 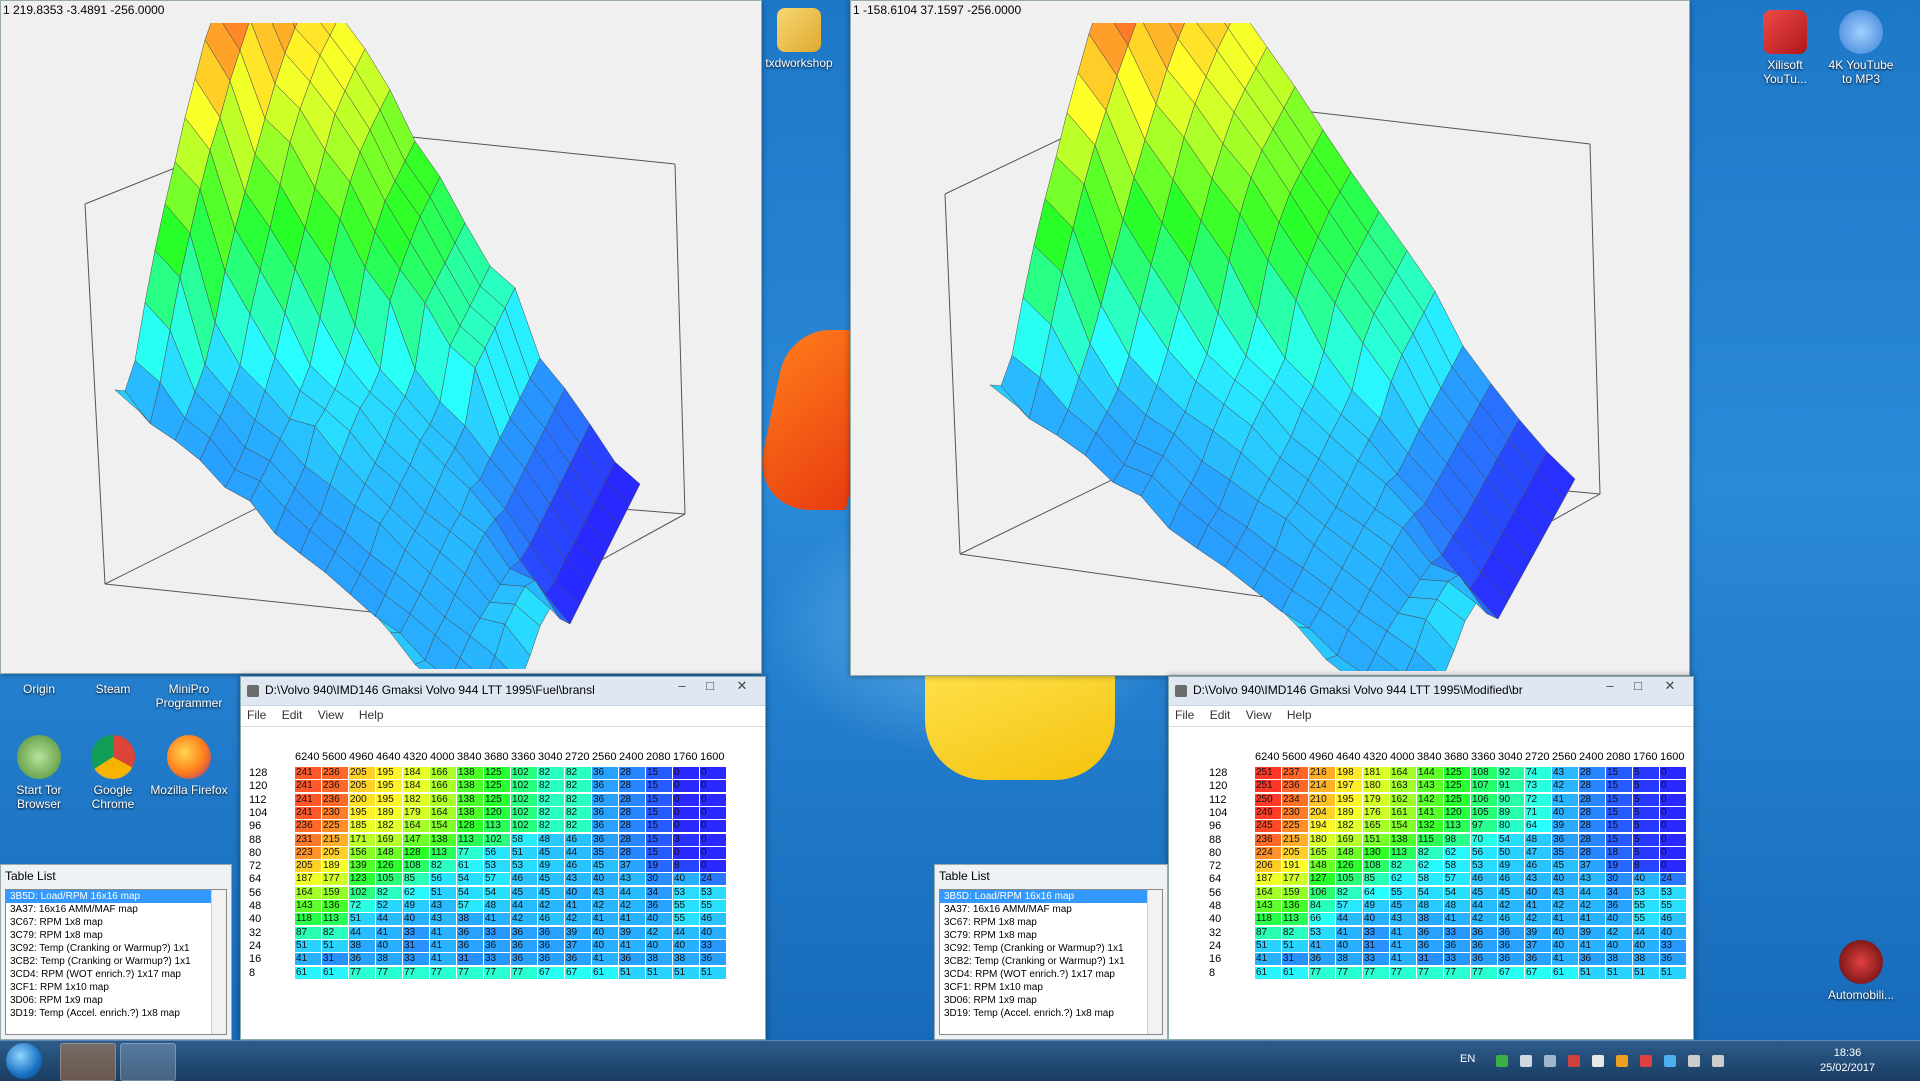 What do you see at coordinates (1467, 1059) in the screenshot?
I see `language-indicator: EN` at bounding box center [1467, 1059].